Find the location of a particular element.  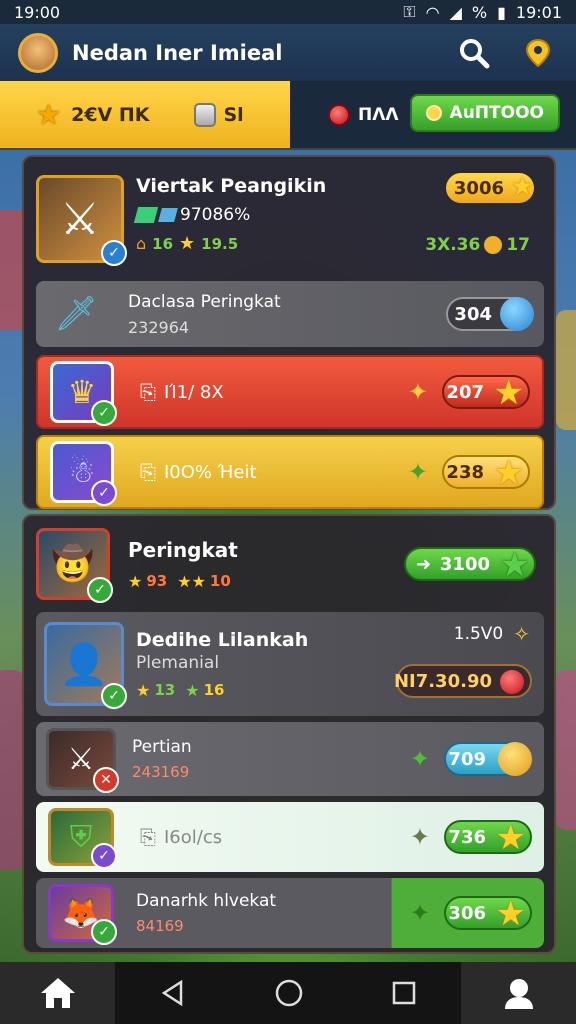

leaderboard-row-highlight: ⛨ ✓ ⎘ Ι6ol/cs ✦ 736 ★ is located at coordinates (290, 837).